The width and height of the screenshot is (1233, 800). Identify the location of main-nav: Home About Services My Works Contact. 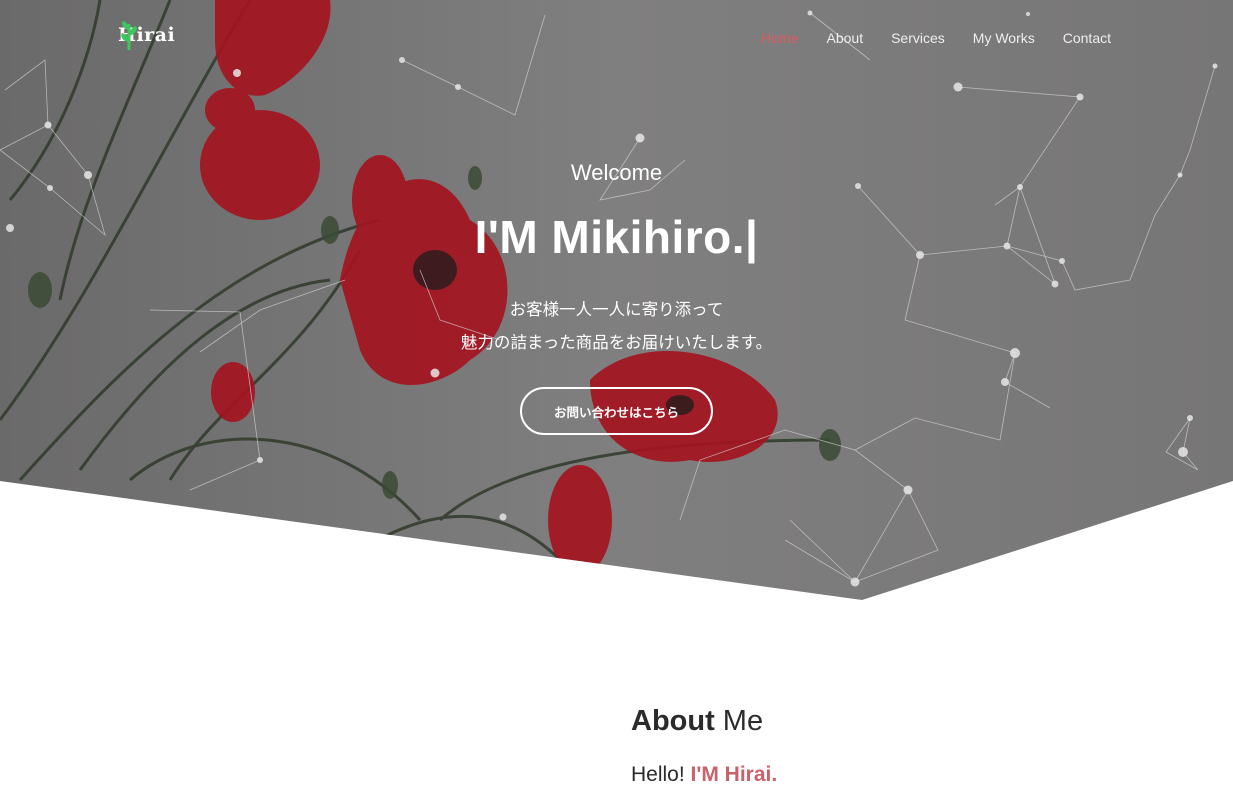
(936, 38).